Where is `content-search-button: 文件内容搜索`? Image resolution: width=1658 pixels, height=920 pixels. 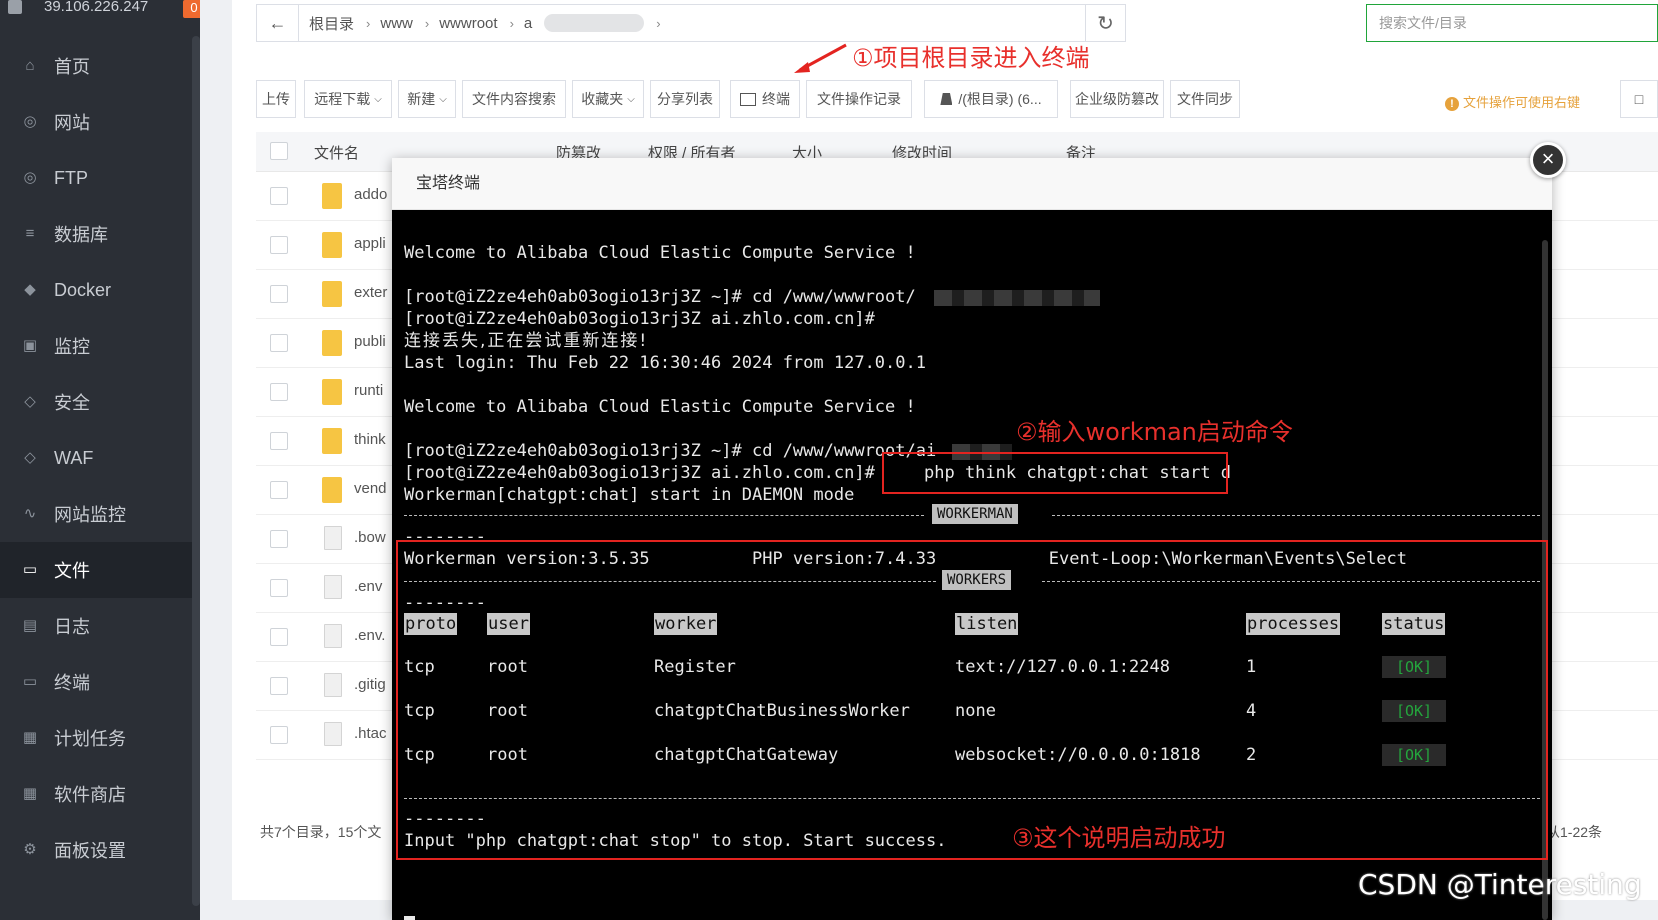
content-search-button: 文件内容搜索 is located at coordinates (514, 99).